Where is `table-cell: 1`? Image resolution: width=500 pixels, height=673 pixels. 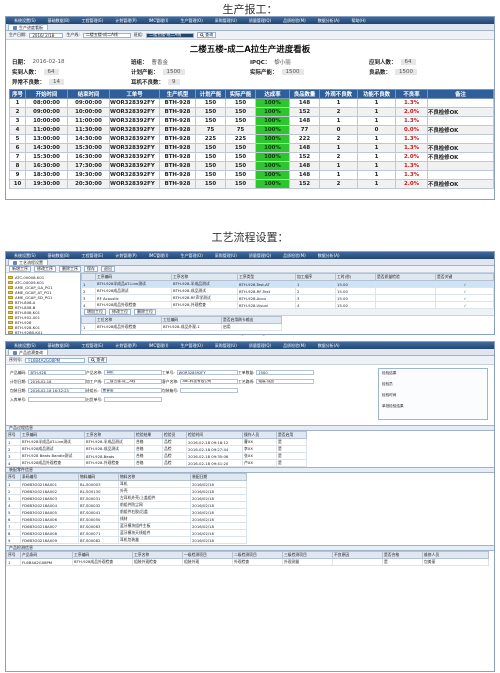 table-cell: 1 is located at coordinates (338, 166).